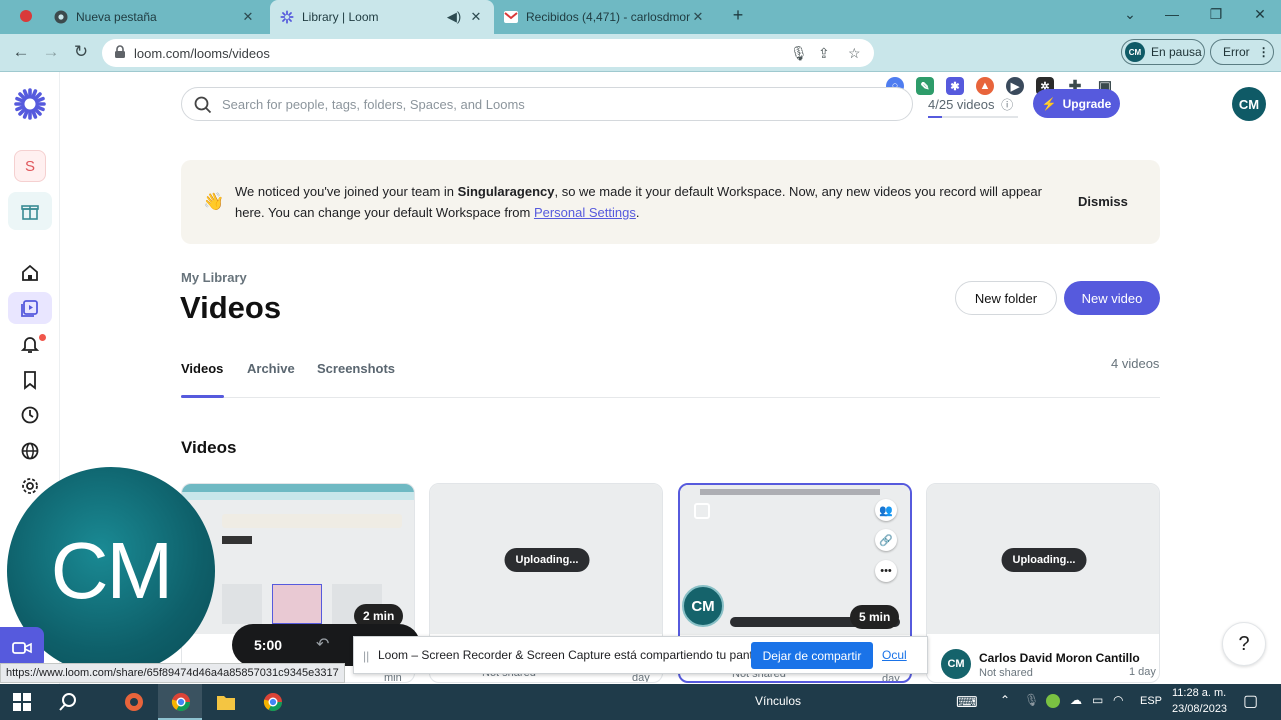 The image size is (1281, 720). What do you see at coordinates (1199, 693) in the screenshot?
I see `clock-time: 11:28 a. m.` at bounding box center [1199, 693].